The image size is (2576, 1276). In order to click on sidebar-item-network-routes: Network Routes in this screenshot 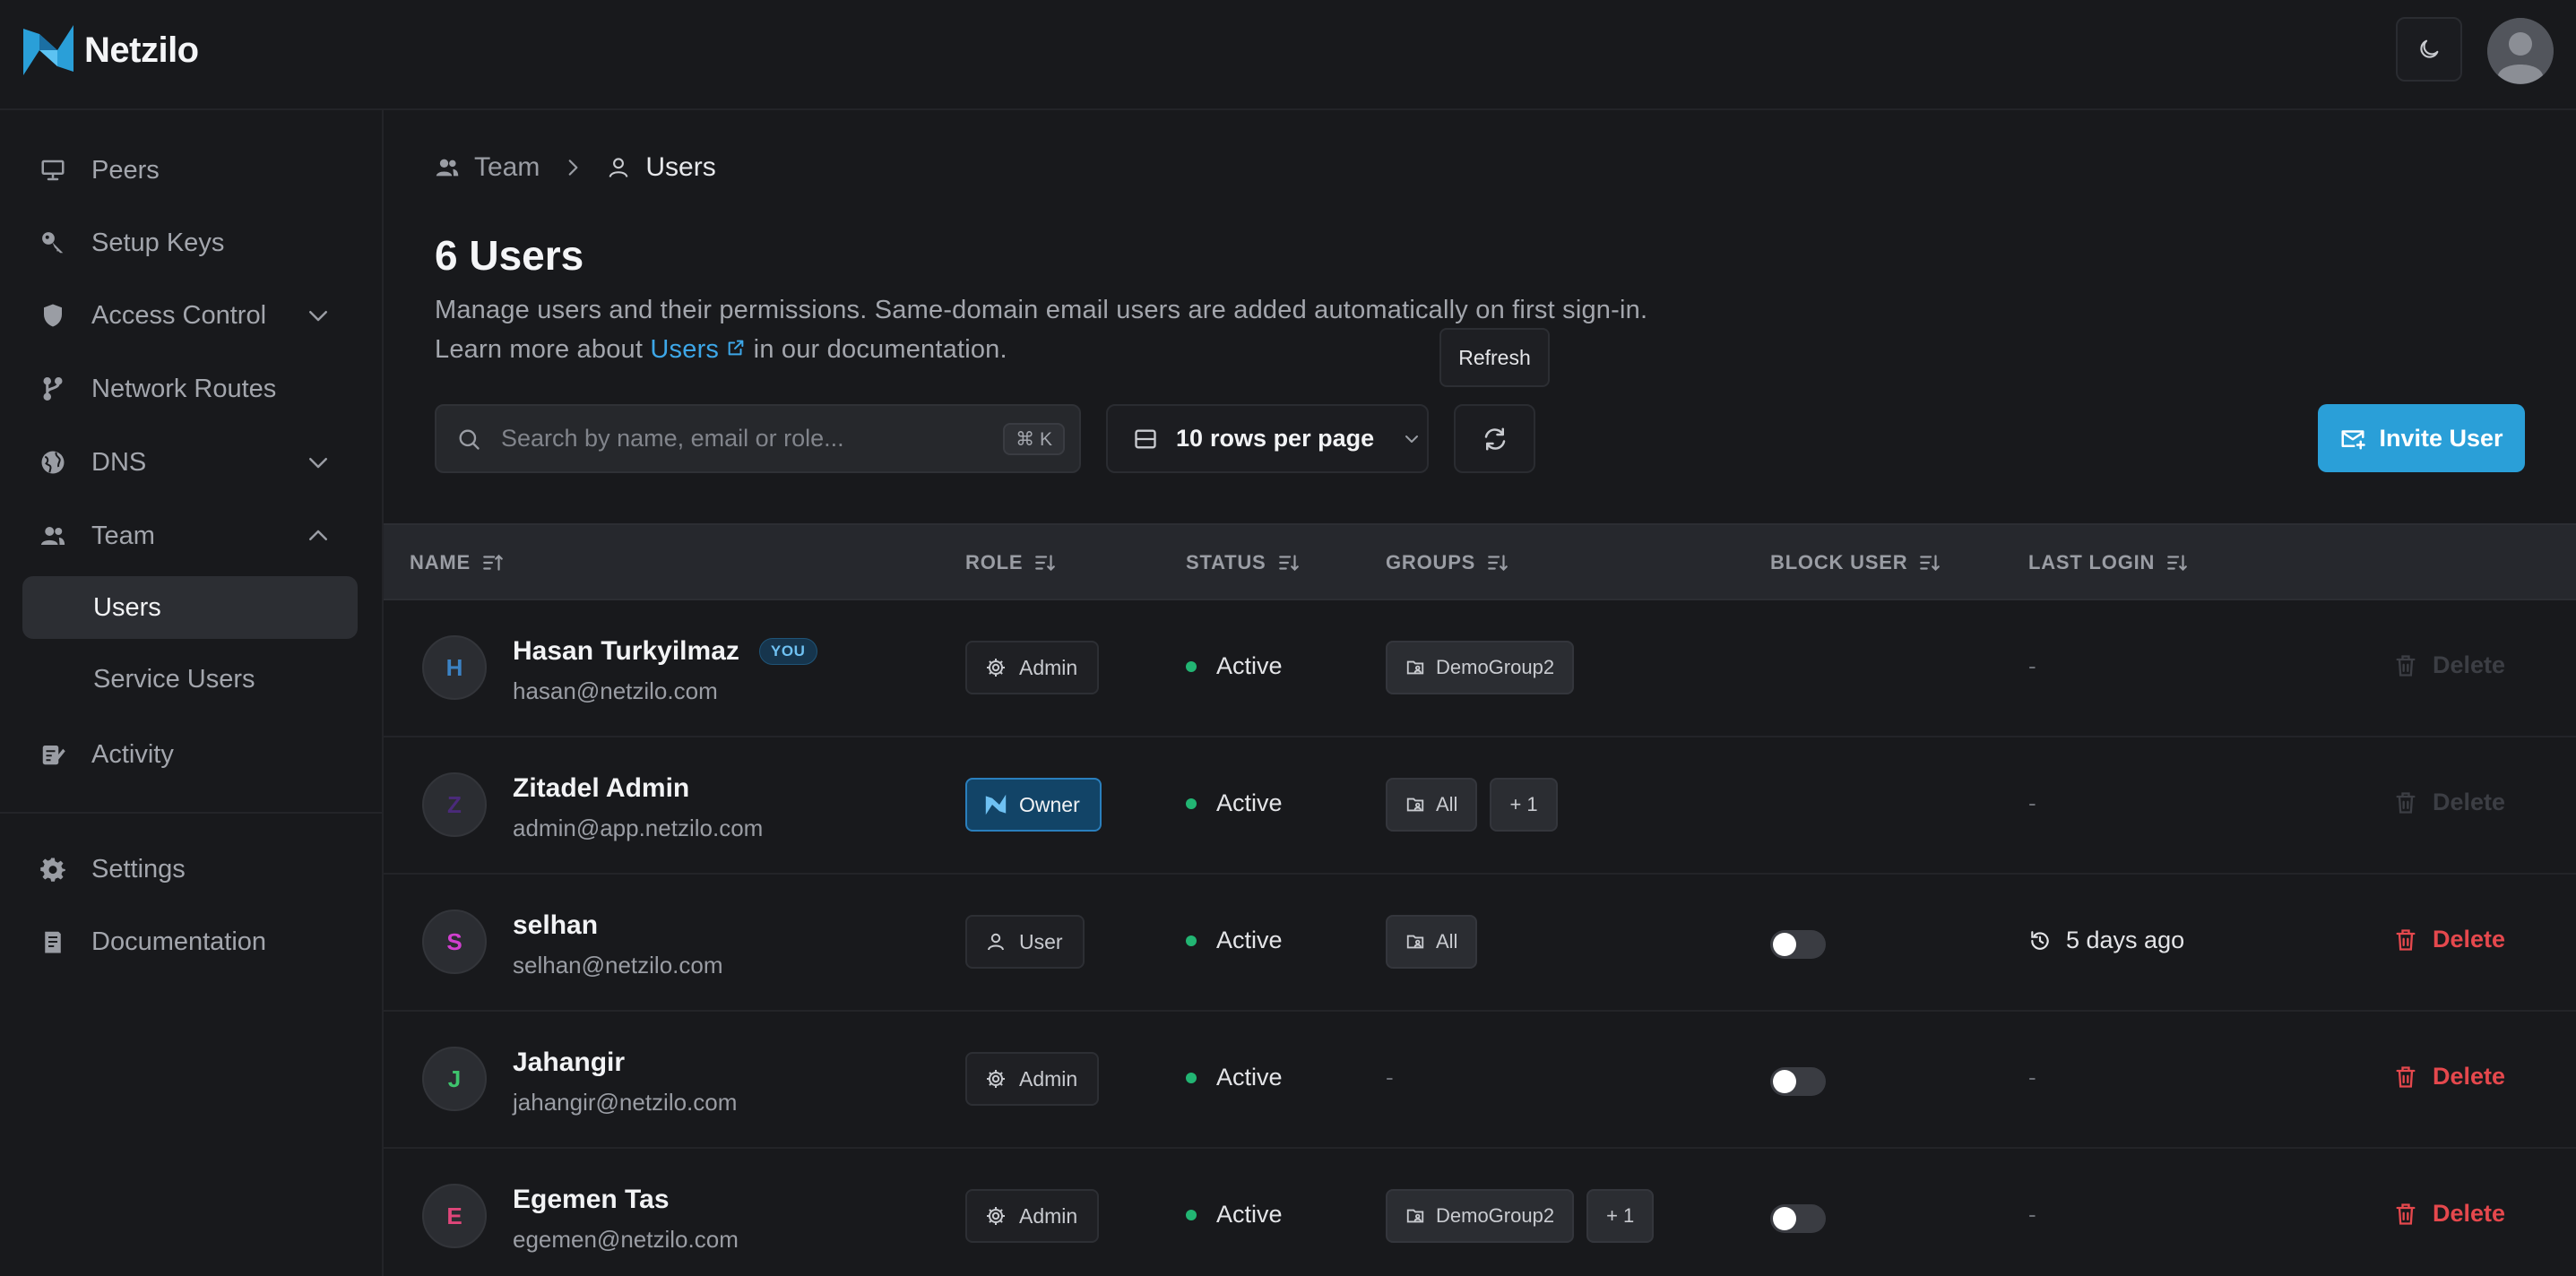, I will do `click(189, 389)`.